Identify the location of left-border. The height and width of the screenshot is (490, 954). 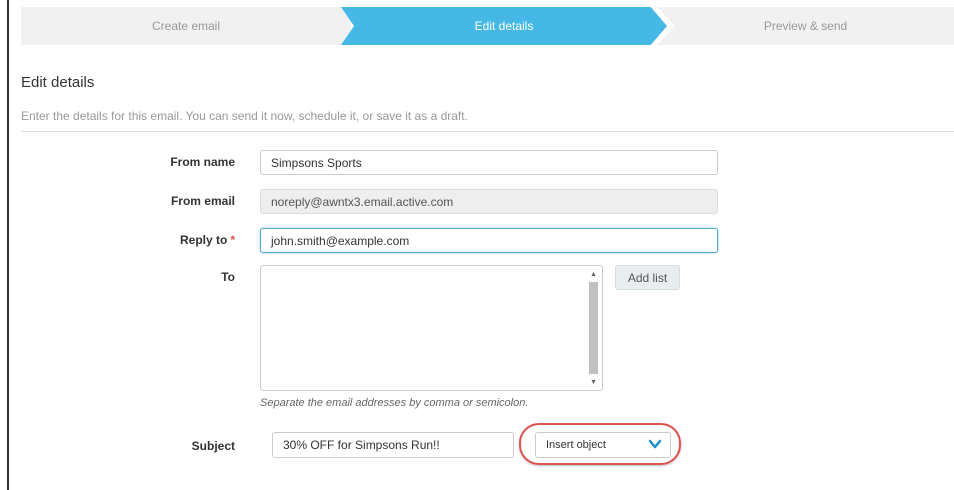
(8, 245).